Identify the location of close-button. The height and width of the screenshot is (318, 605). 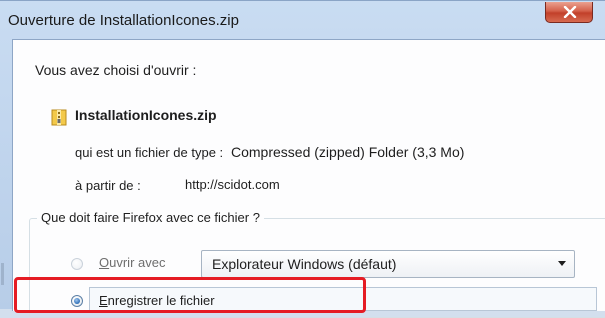
(569, 12).